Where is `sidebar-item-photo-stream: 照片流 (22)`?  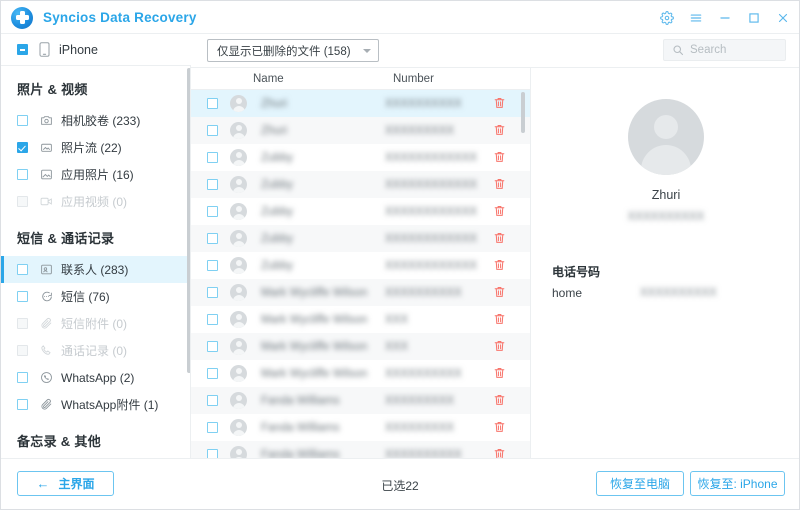
sidebar-item-photo-stream: 照片流 (22) is located at coordinates (95, 147).